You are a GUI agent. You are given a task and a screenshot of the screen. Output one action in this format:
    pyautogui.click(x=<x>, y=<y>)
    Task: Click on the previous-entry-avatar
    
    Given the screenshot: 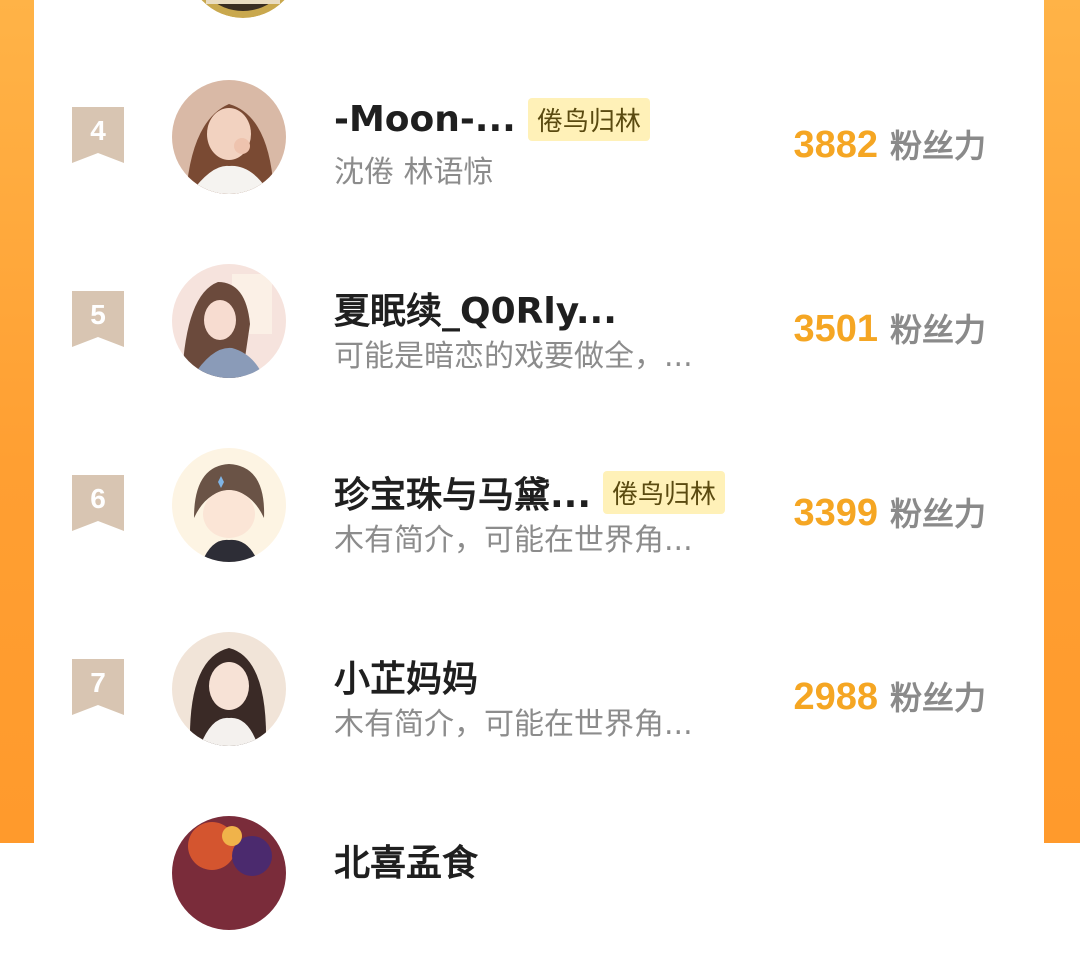 What is the action you would take?
    pyautogui.click(x=243, y=9)
    